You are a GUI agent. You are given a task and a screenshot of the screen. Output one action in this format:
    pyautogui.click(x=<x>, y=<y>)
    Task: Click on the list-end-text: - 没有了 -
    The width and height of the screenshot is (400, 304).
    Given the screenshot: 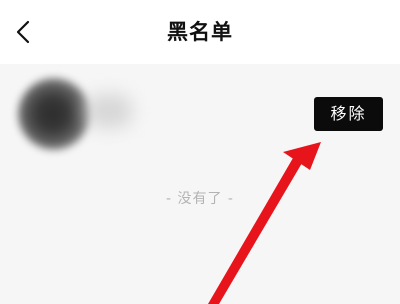 What is the action you would take?
    pyautogui.click(x=199, y=199)
    